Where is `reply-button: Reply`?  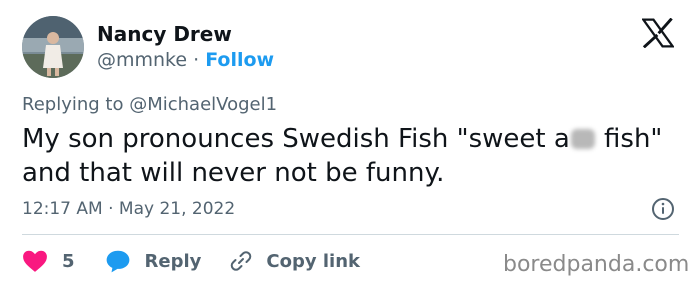
reply-button: Reply is located at coordinates (153, 261).